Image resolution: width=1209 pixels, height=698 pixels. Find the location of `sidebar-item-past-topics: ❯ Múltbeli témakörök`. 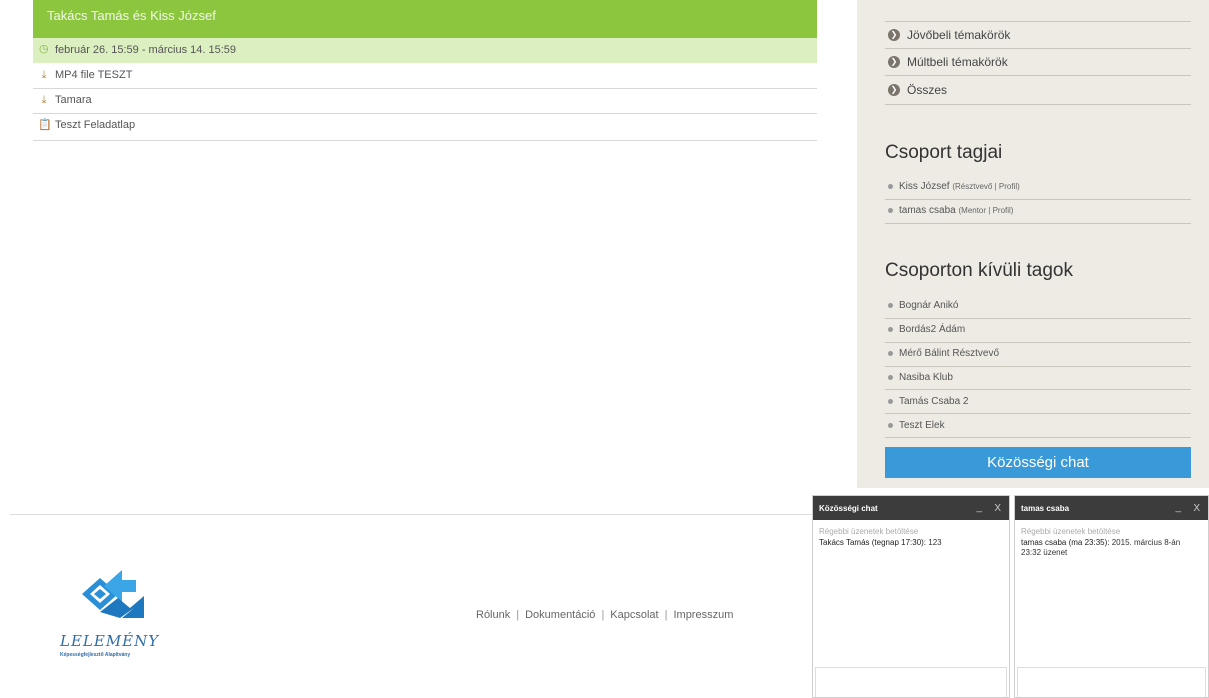

sidebar-item-past-topics: ❯ Múltbeli témakörök is located at coordinates (1038, 63).